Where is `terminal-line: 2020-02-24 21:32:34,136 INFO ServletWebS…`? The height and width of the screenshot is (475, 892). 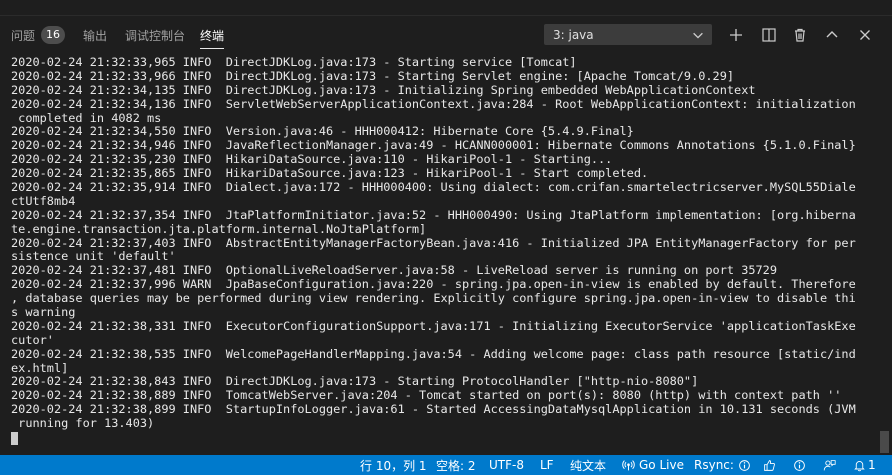
terminal-line: 2020-02-24 21:32:34,136 INFO ServletWebS… is located at coordinates (433, 103).